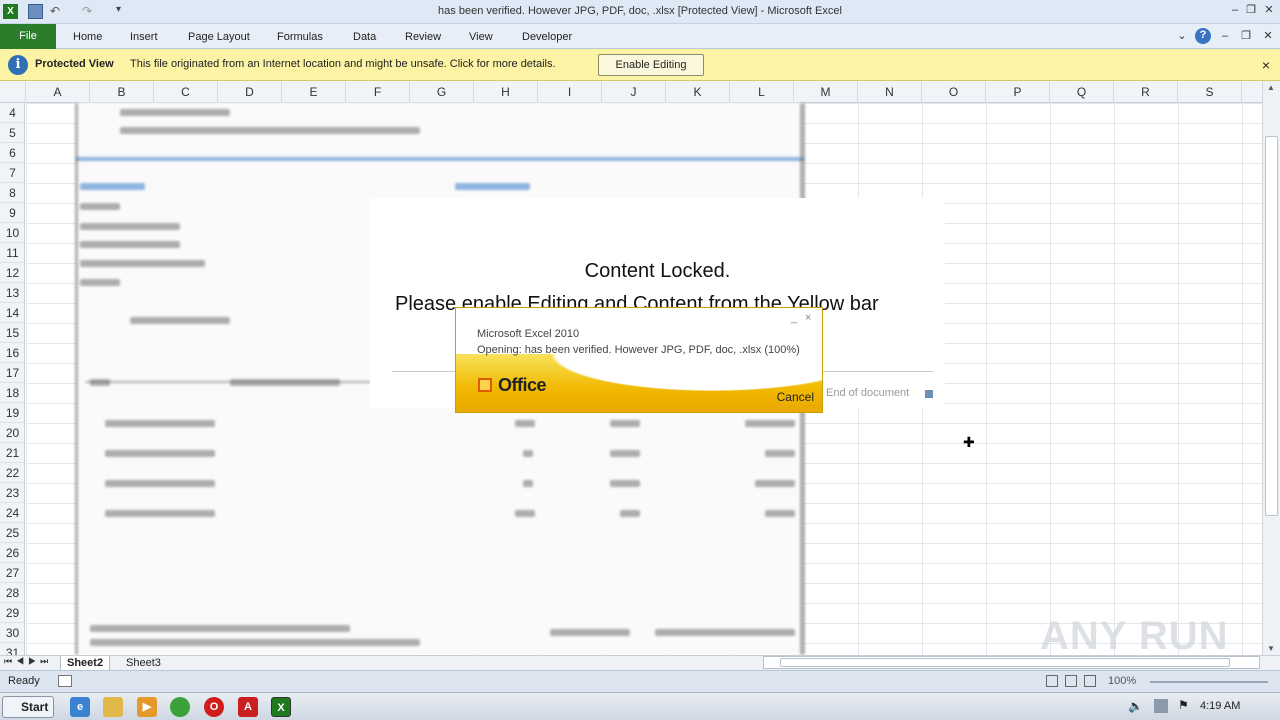  I want to click on row-header: 26, so click(12, 553).